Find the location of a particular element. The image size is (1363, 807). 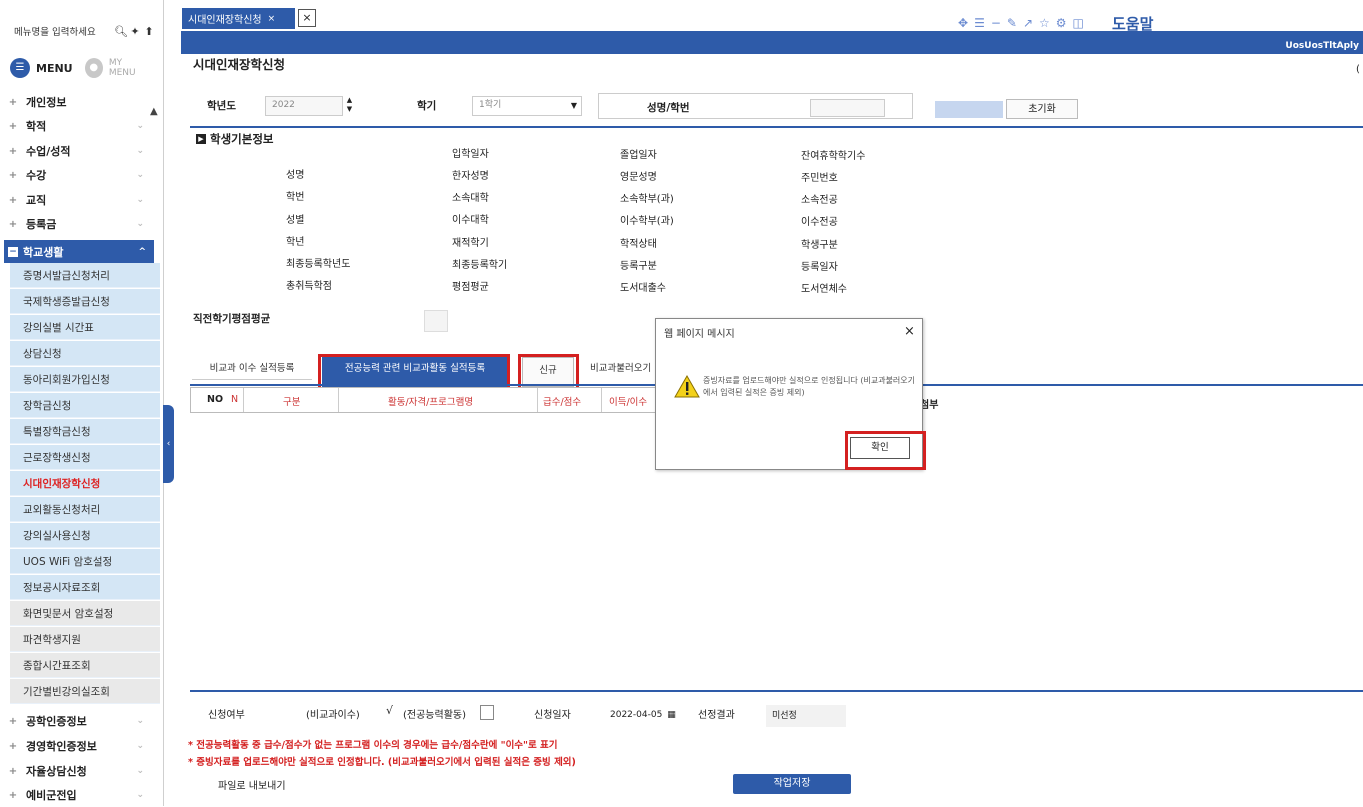

tab-menu: ☰ MENU is located at coordinates (41, 68).